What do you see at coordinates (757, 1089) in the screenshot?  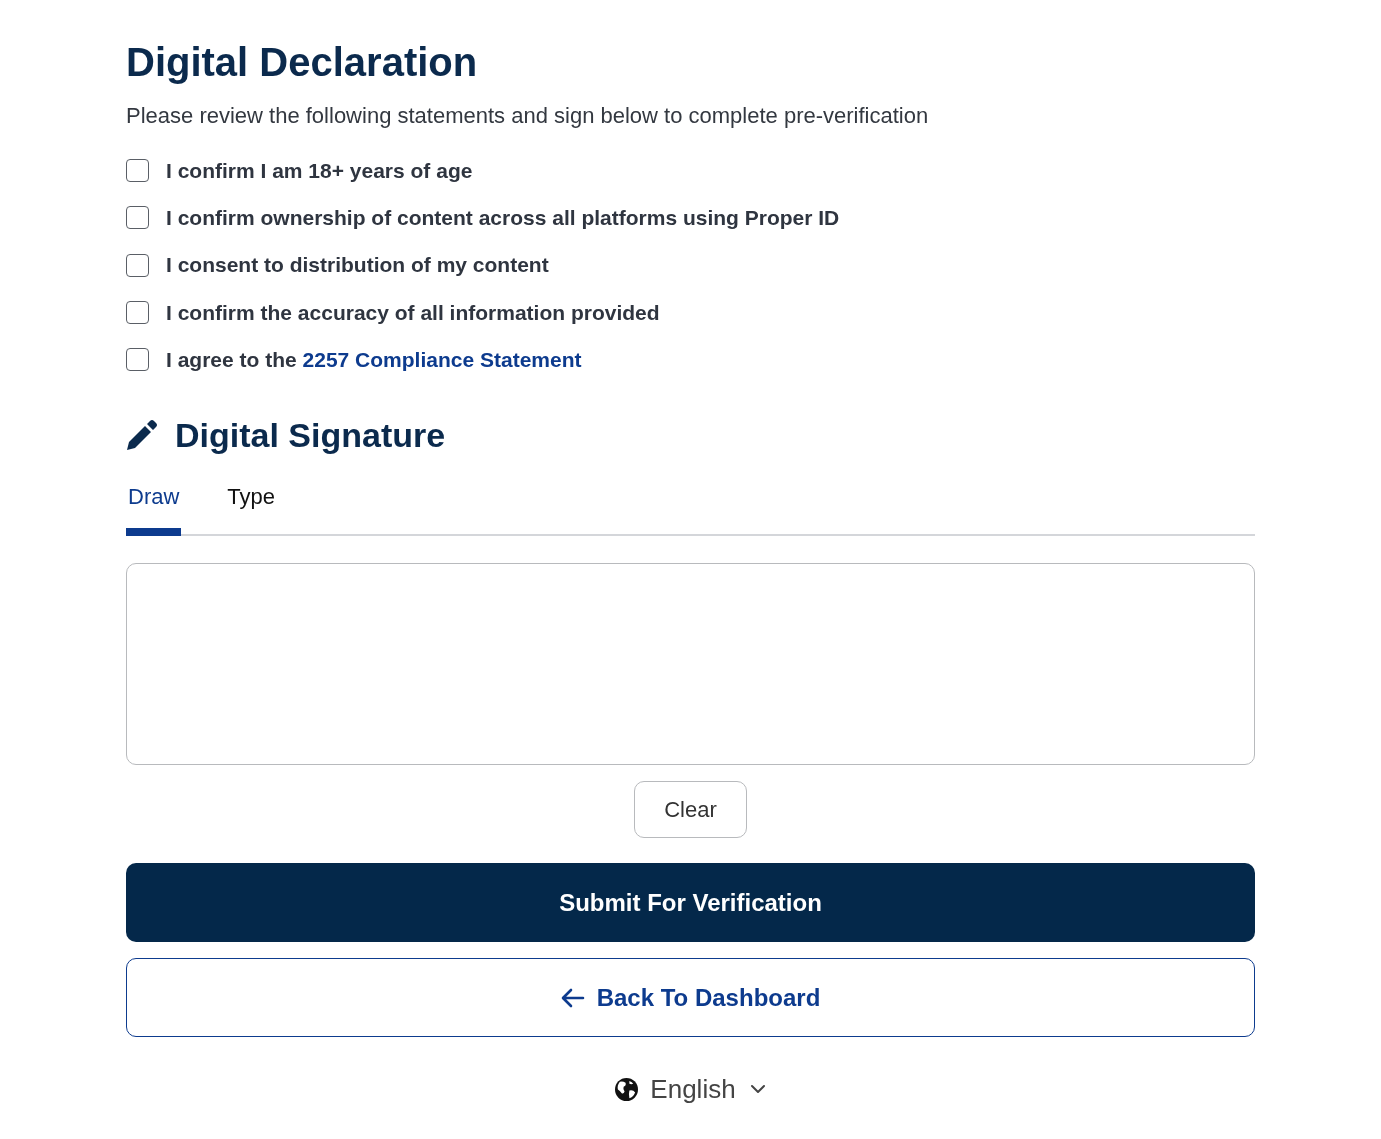 I see `chevron-down-icon` at bounding box center [757, 1089].